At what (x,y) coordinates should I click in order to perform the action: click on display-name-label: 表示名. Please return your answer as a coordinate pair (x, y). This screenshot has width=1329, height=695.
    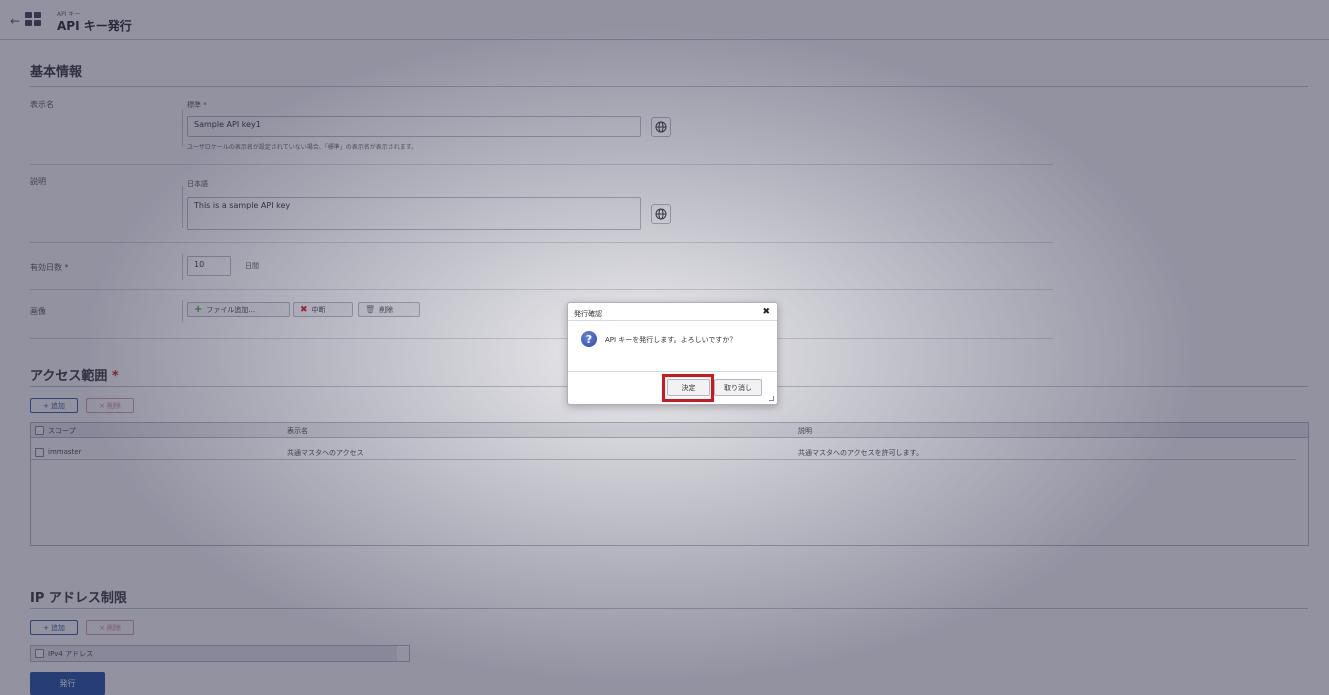
    Looking at the image, I should click on (42, 104).